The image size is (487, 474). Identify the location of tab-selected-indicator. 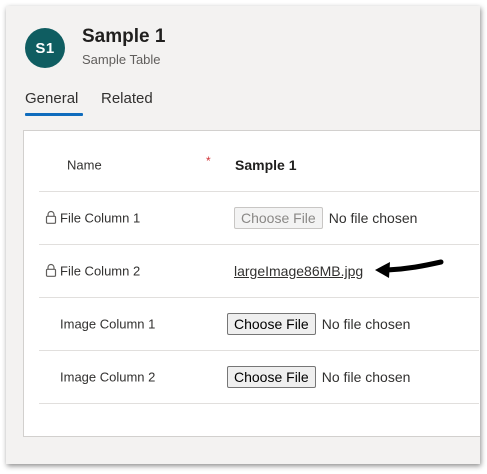
(54, 114).